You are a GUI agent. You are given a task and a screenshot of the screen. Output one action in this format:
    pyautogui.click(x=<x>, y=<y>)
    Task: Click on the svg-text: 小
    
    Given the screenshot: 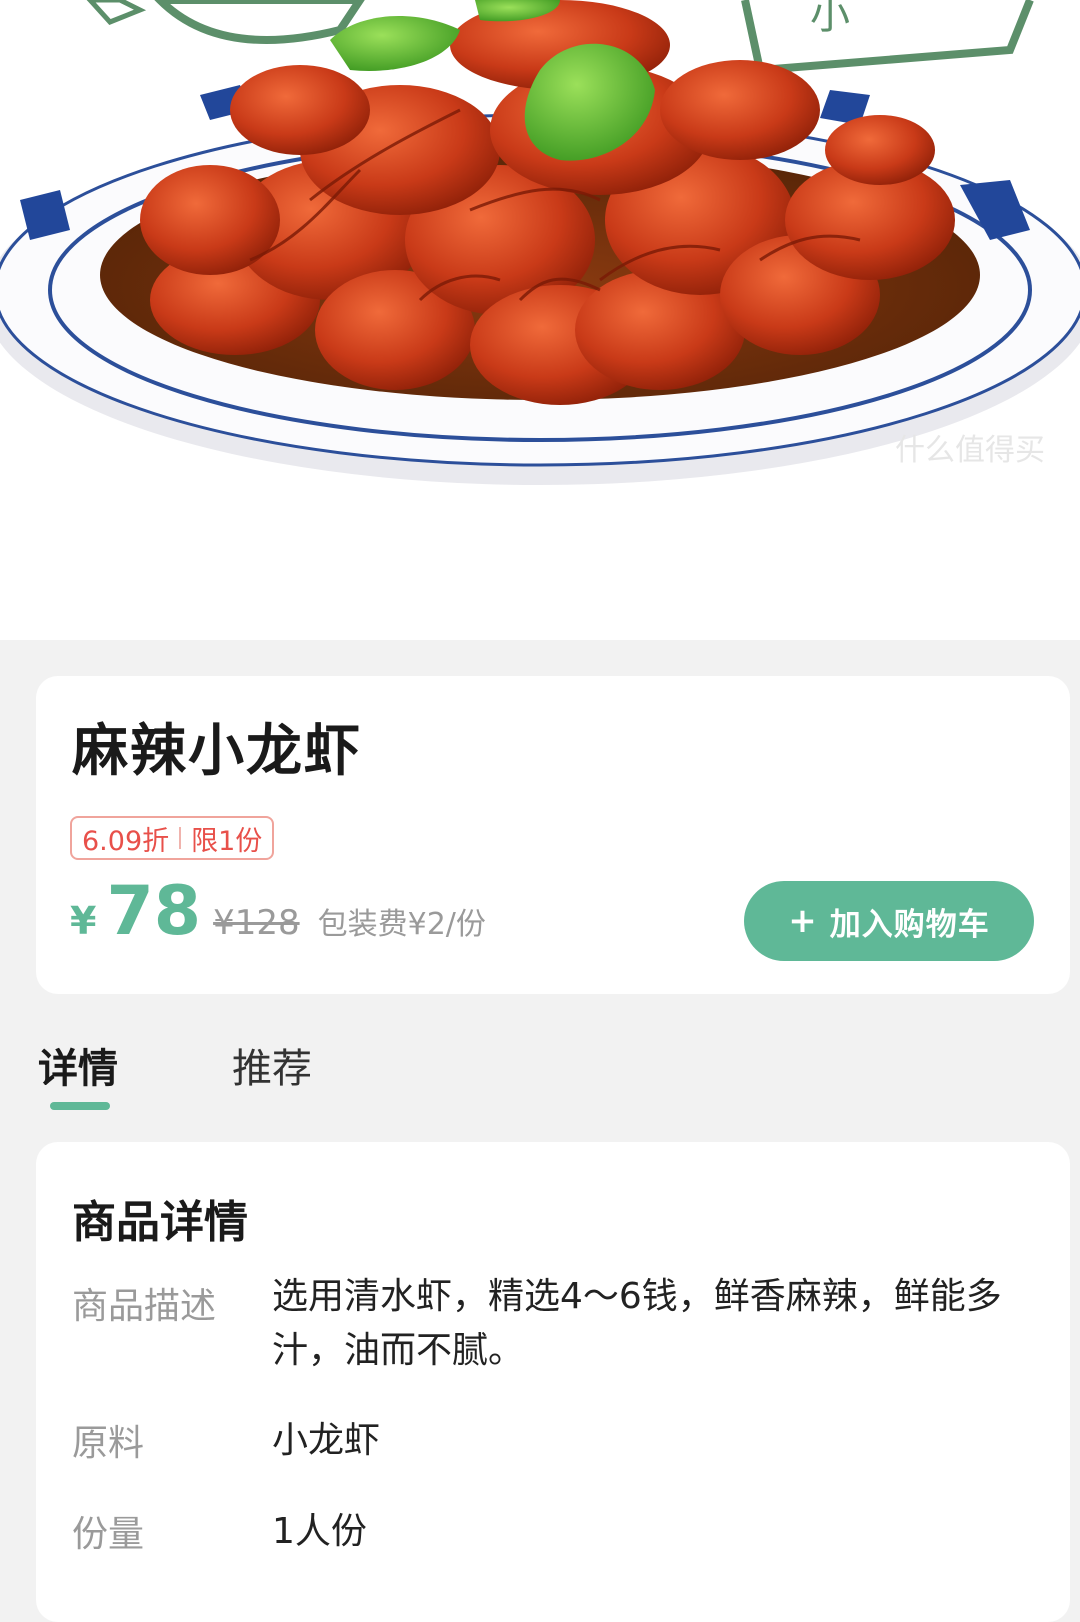 What is the action you would take?
    pyautogui.click(x=830, y=19)
    